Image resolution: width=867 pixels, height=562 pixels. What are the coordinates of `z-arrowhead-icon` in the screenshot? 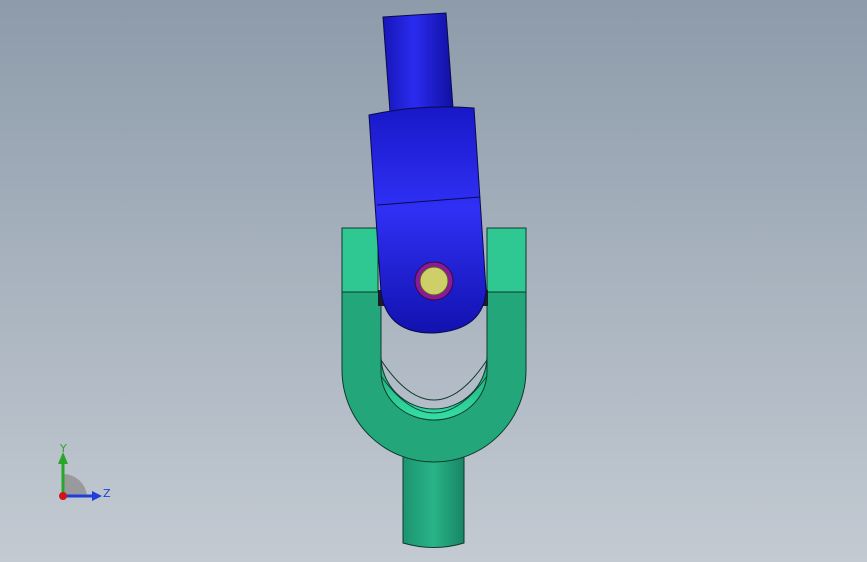 It's located at (97, 496).